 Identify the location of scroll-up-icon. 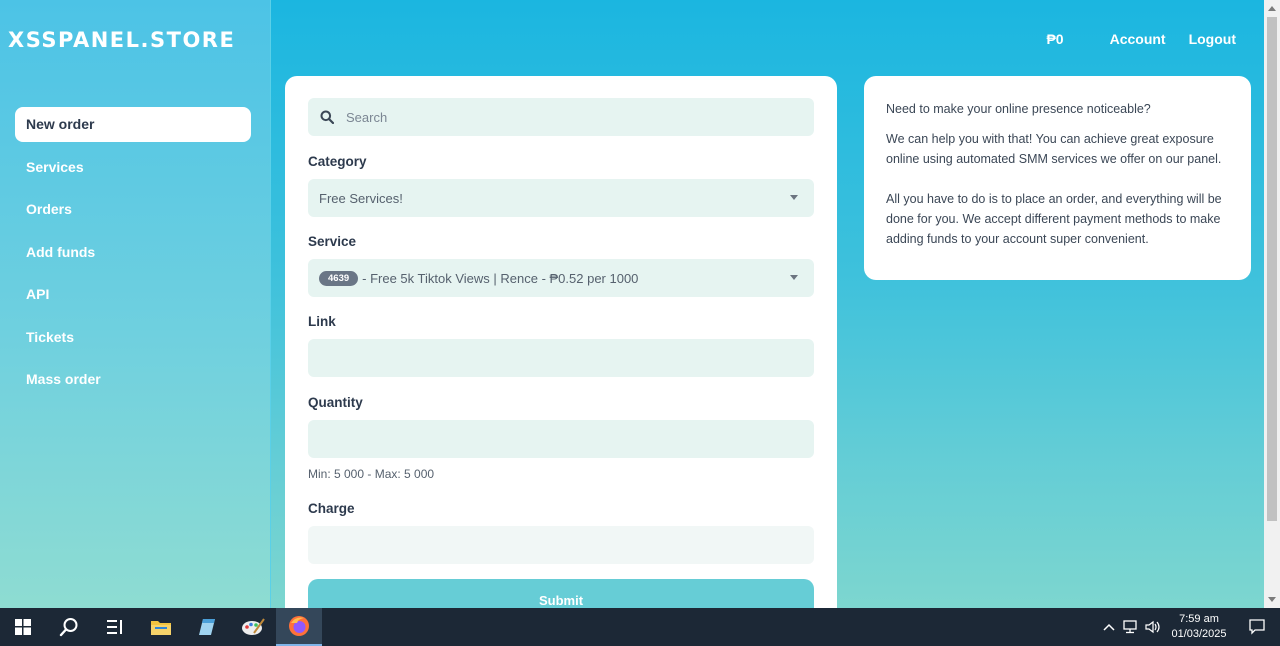
(1272, 8).